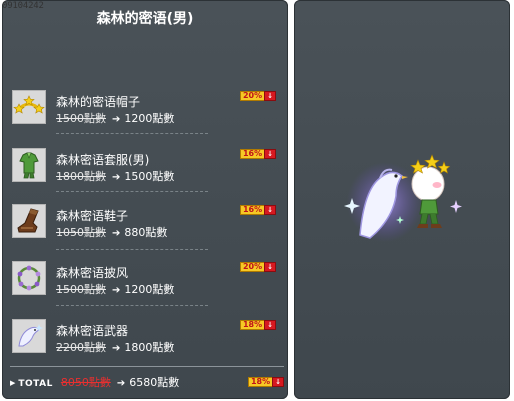 The image size is (514, 401). Describe the element at coordinates (29, 221) in the screenshot. I see `brown-boot-icon` at that location.